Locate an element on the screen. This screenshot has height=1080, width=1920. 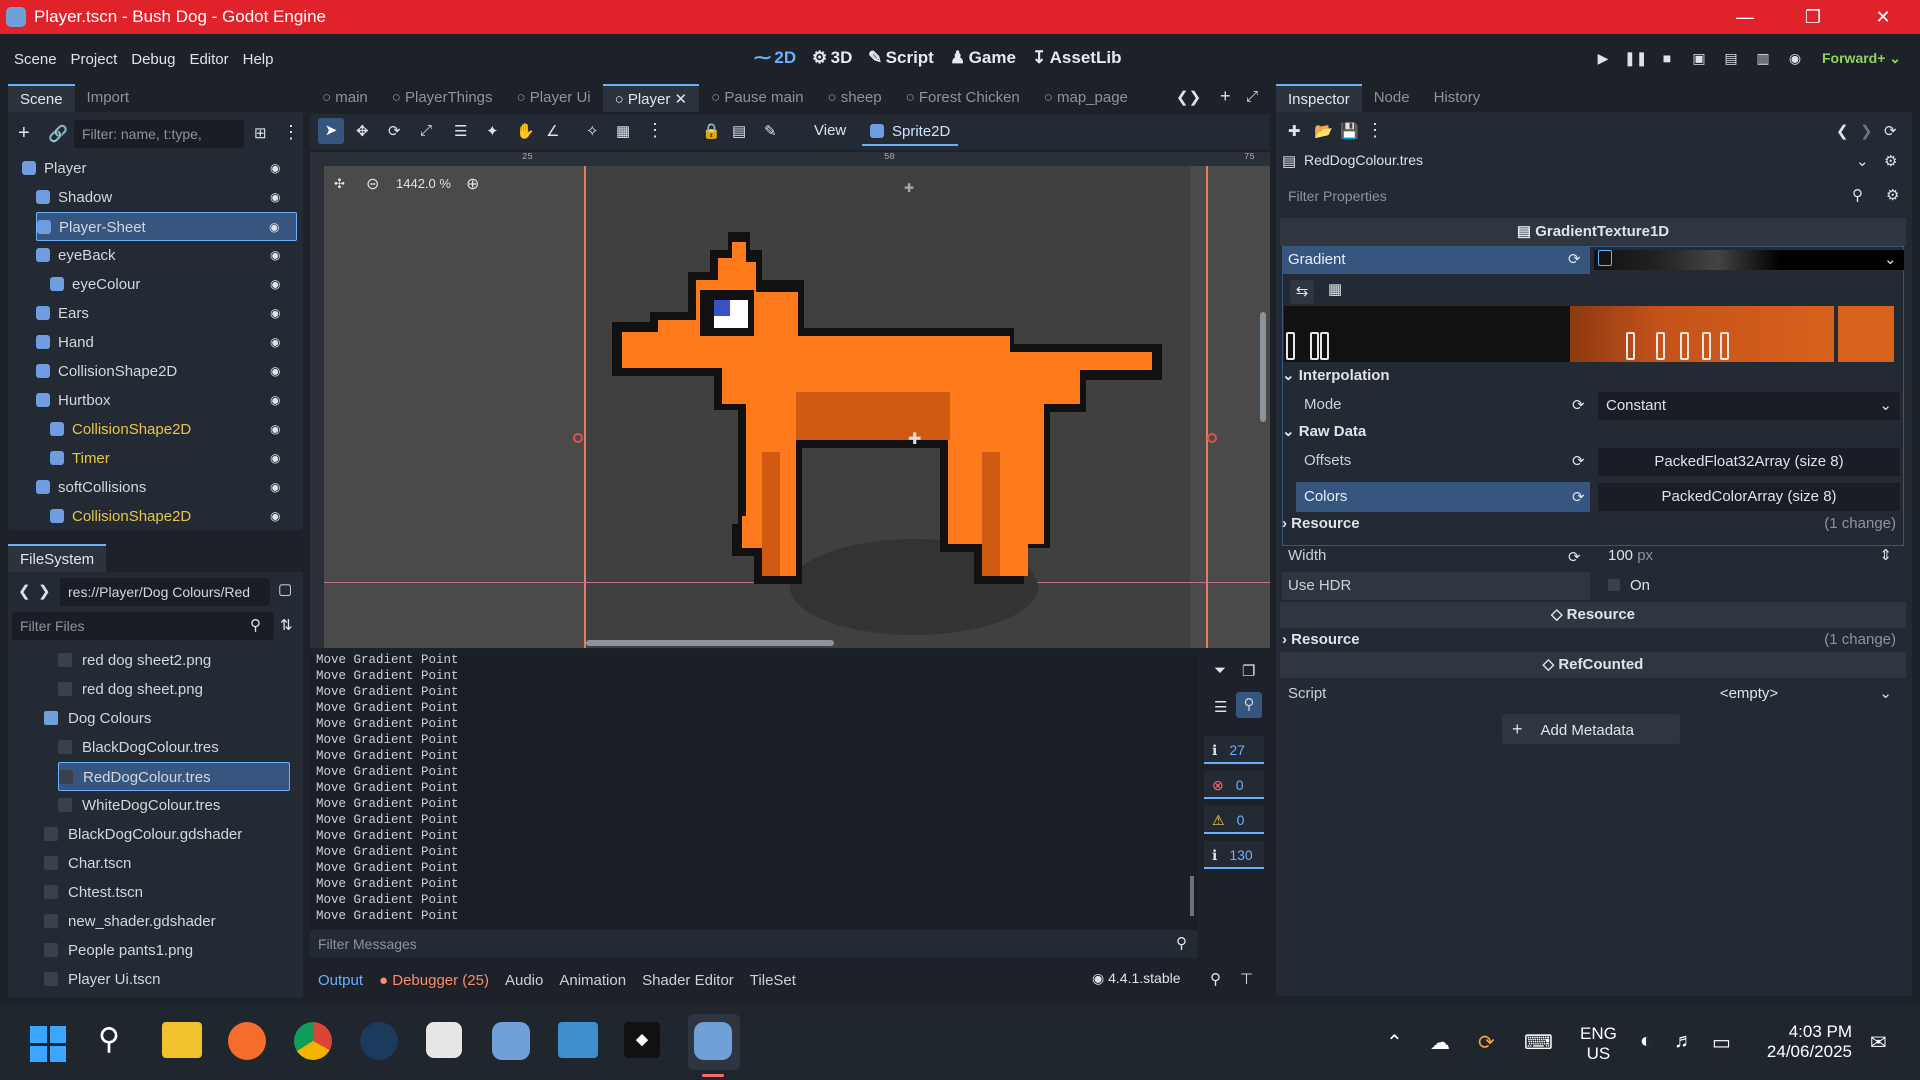
output-scrollbar is located at coordinates (1192, 896).